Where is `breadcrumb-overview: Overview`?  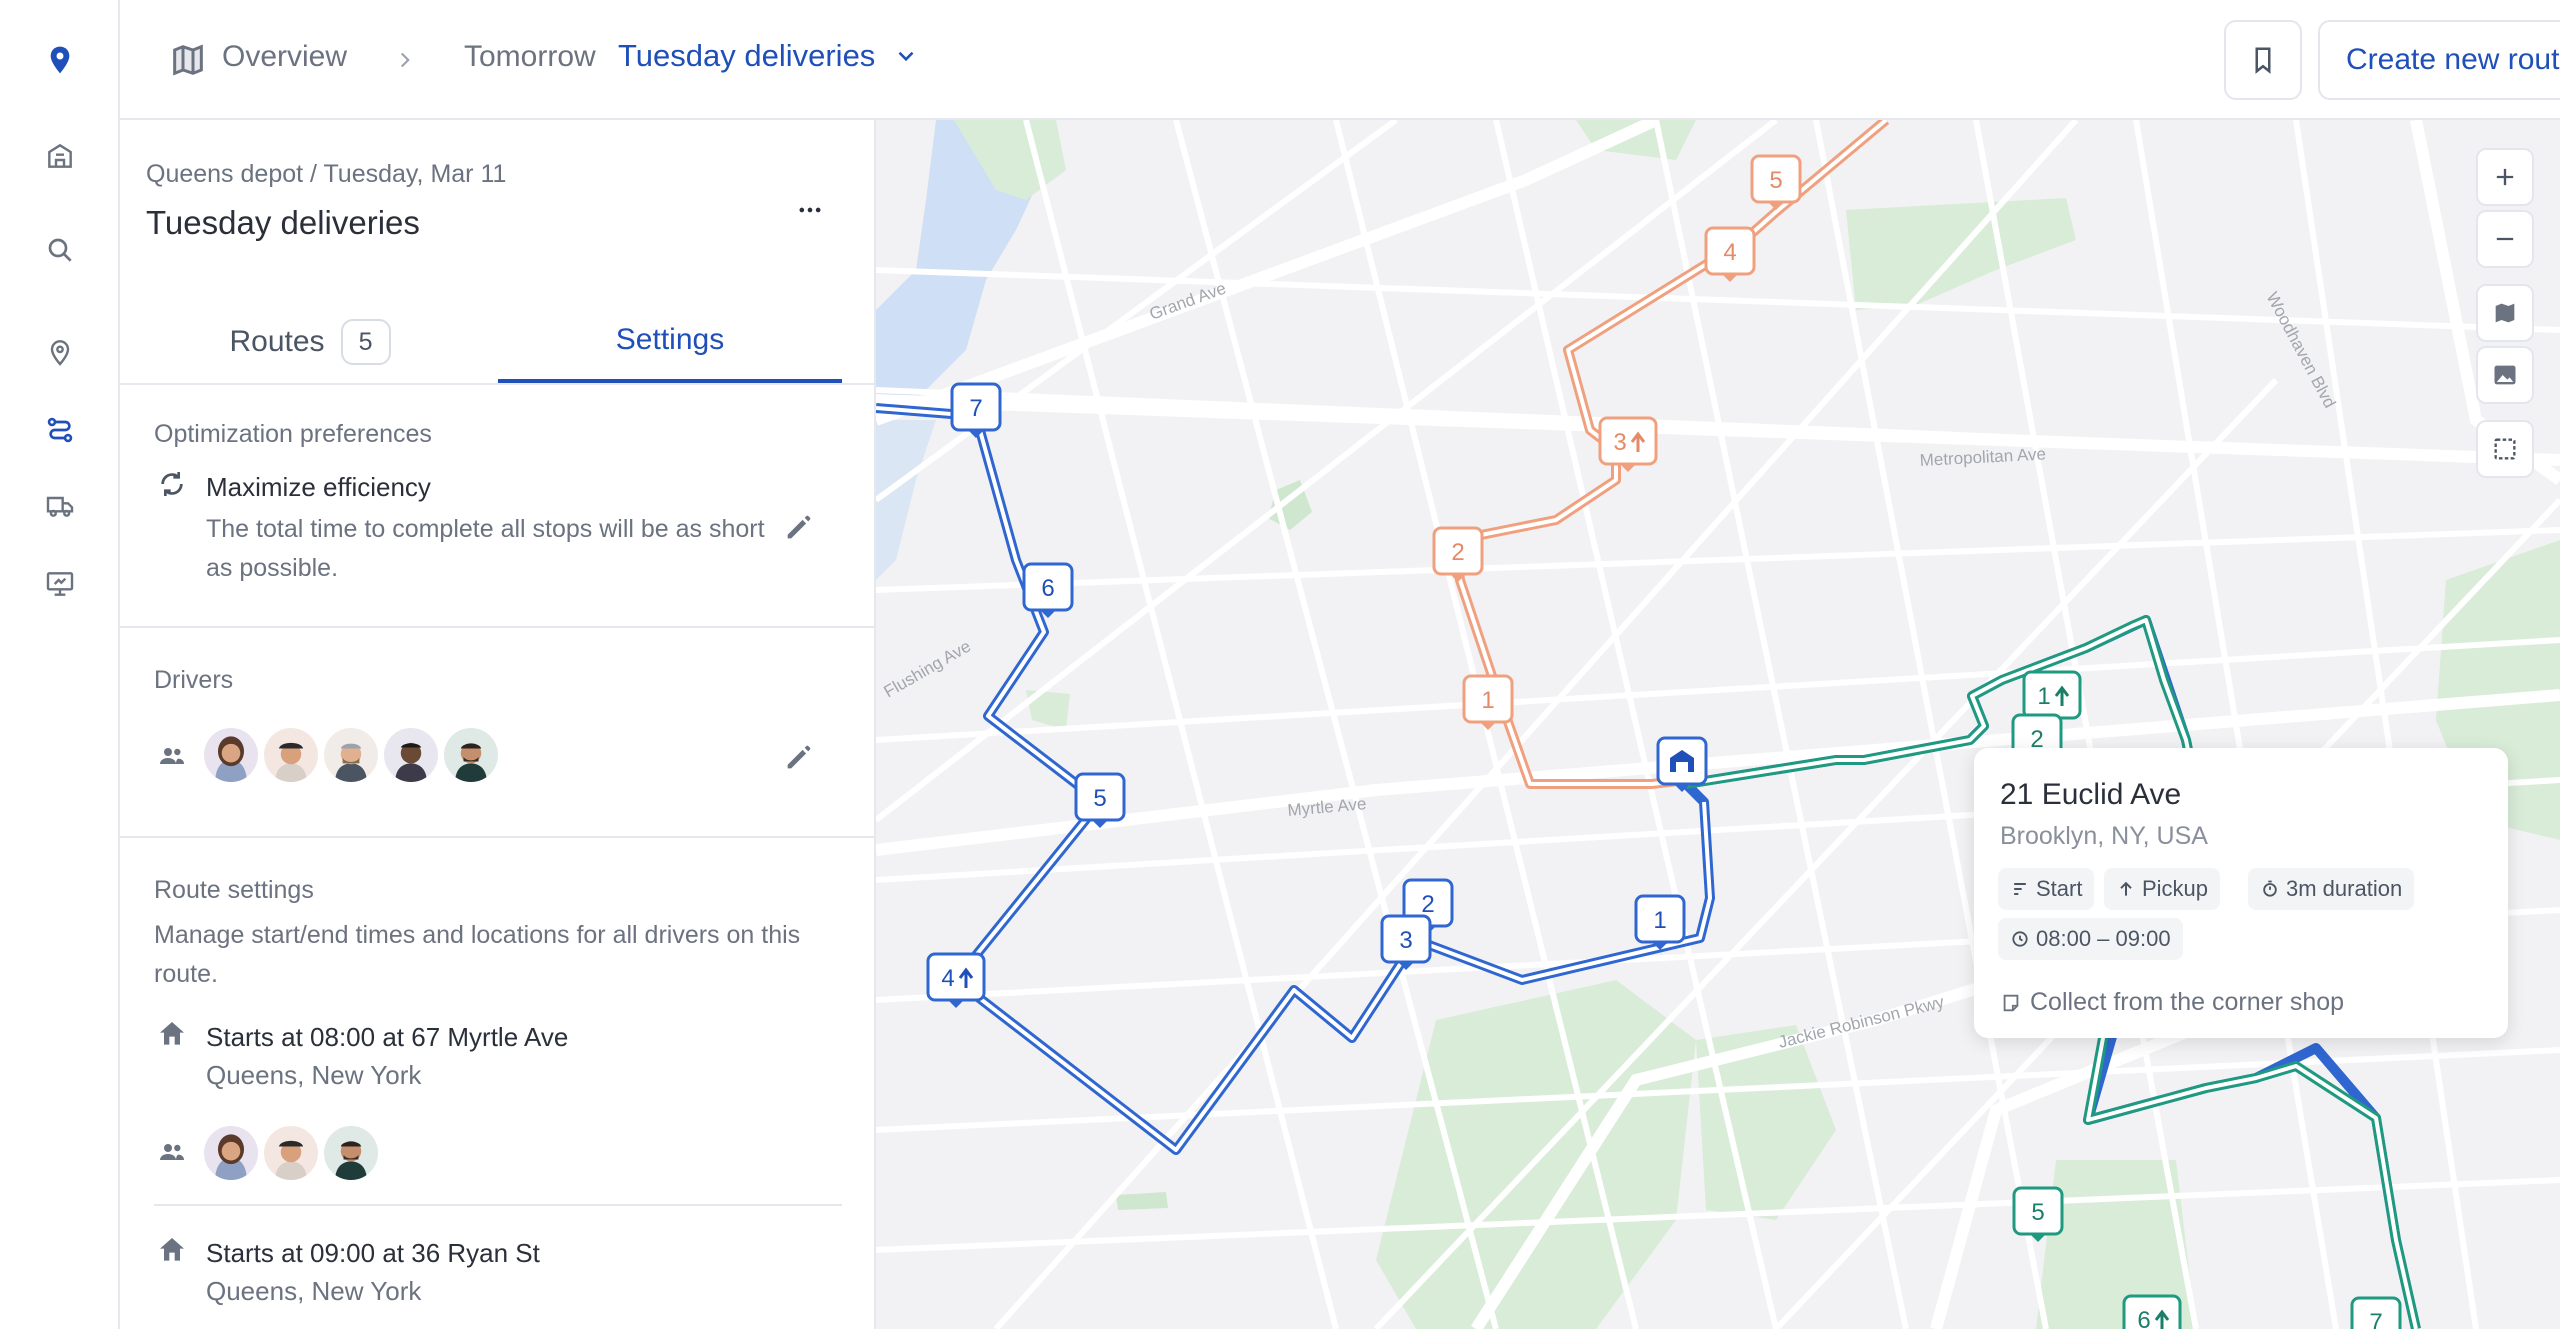 breadcrumb-overview: Overview is located at coordinates (284, 57).